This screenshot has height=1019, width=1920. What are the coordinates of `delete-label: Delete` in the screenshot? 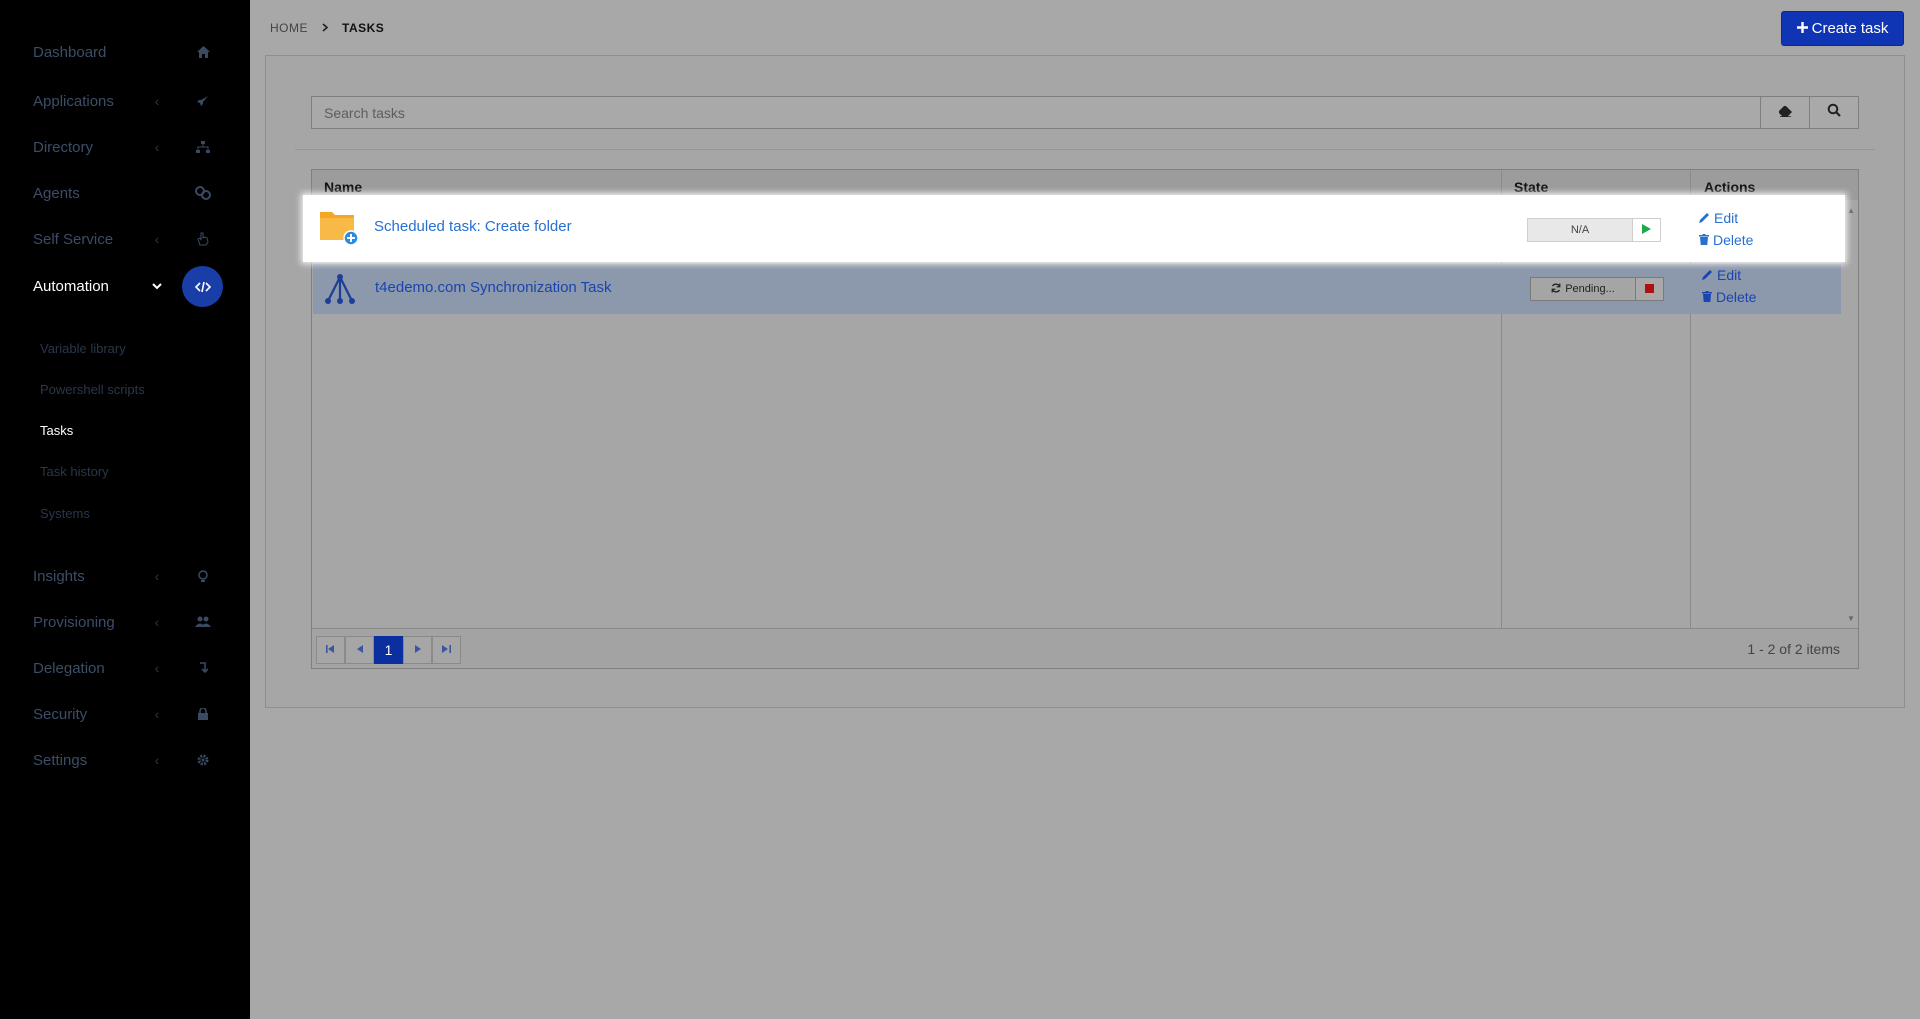 It's located at (1733, 240).